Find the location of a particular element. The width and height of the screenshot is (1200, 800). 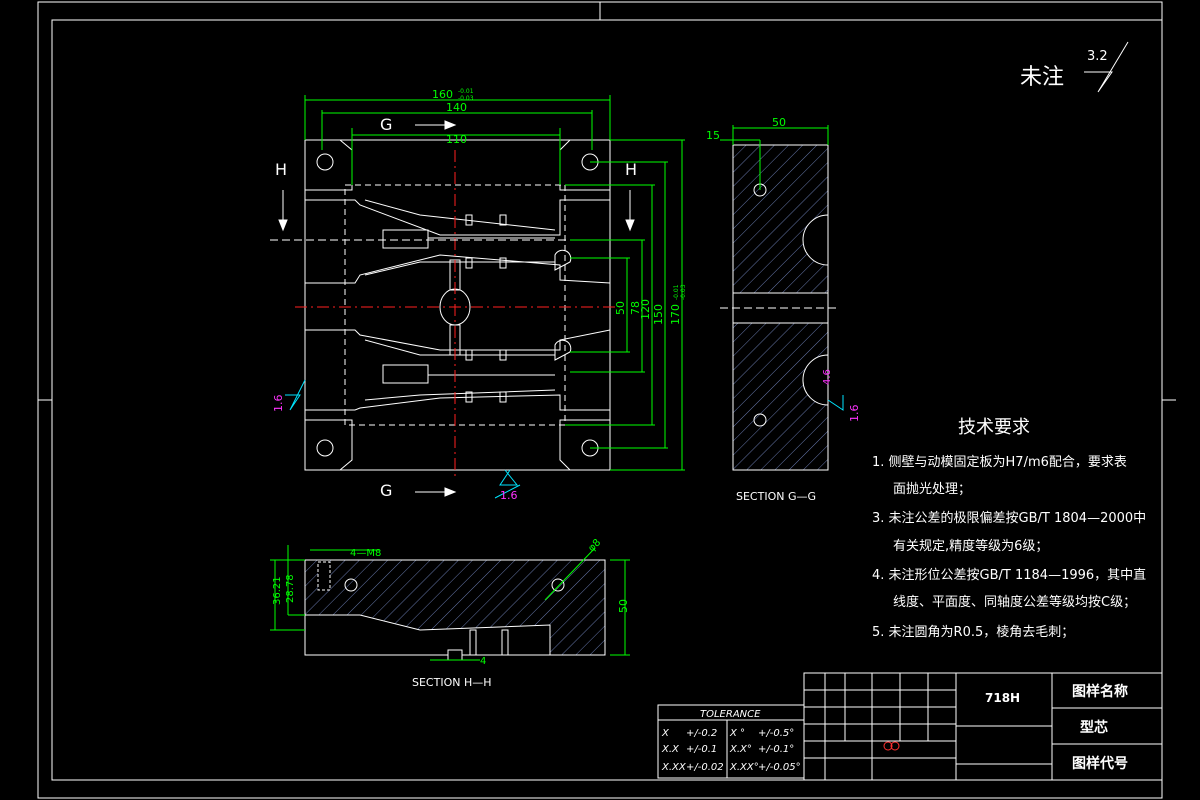

tech-req-line-6: 线度、平面度、同轴度公差等级均按C级； is located at coordinates (1014, 602).